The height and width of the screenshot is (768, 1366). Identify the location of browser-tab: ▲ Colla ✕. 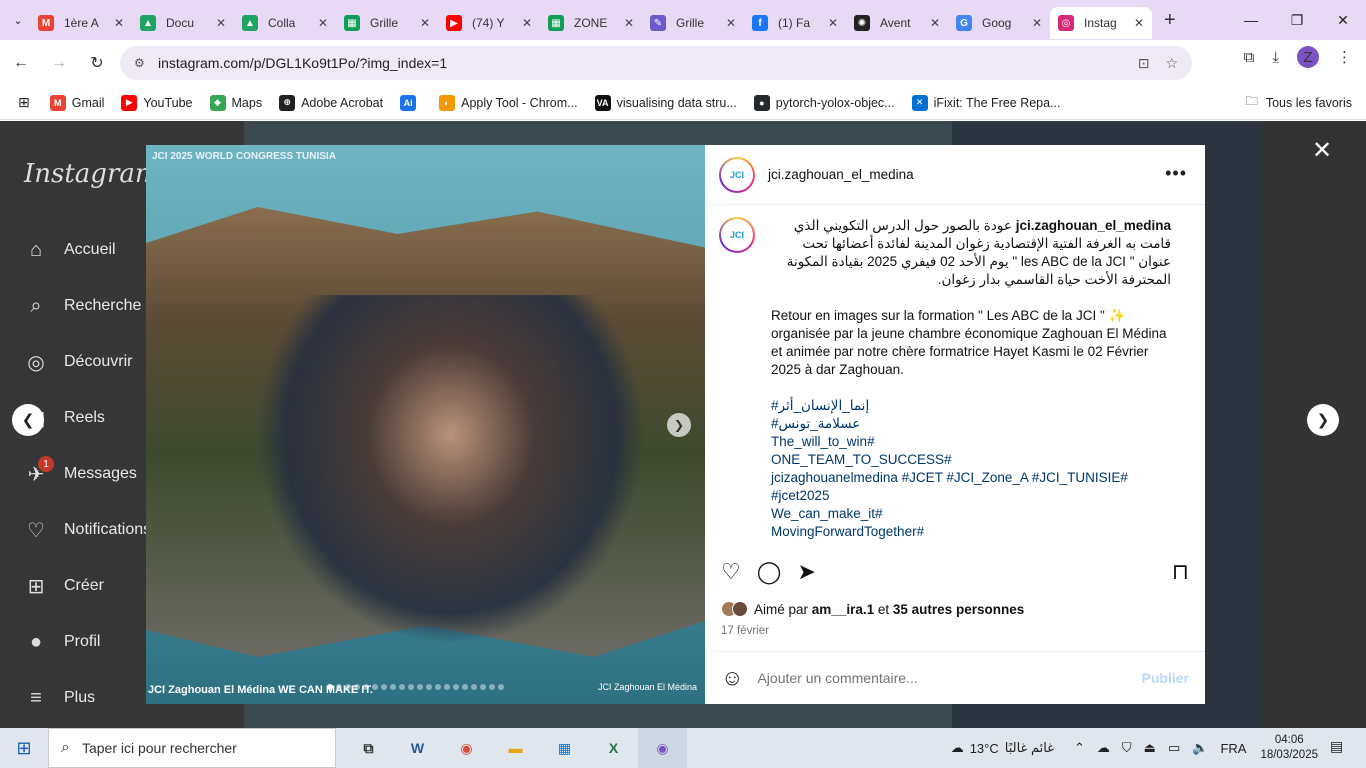
(285, 23).